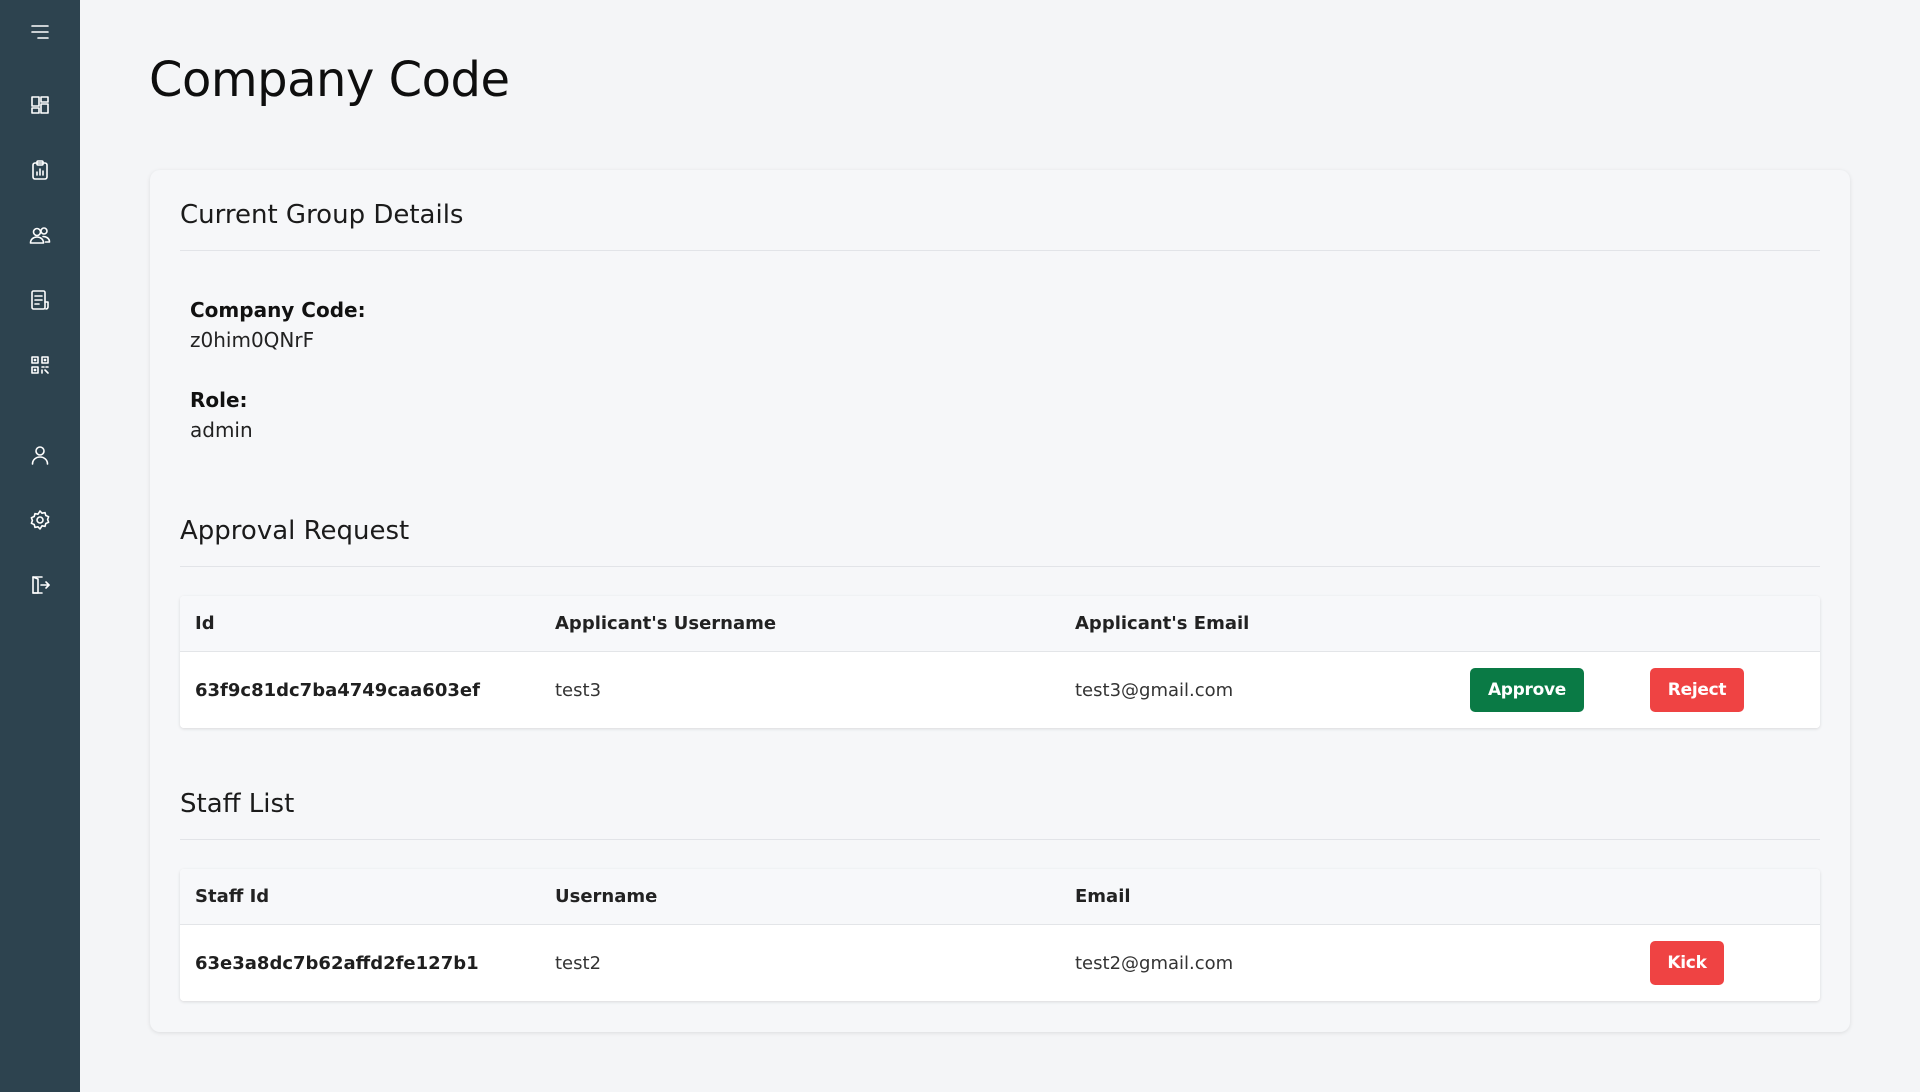  Describe the element at coordinates (278, 310) in the screenshot. I see `company-code-label: Company Code:` at that location.